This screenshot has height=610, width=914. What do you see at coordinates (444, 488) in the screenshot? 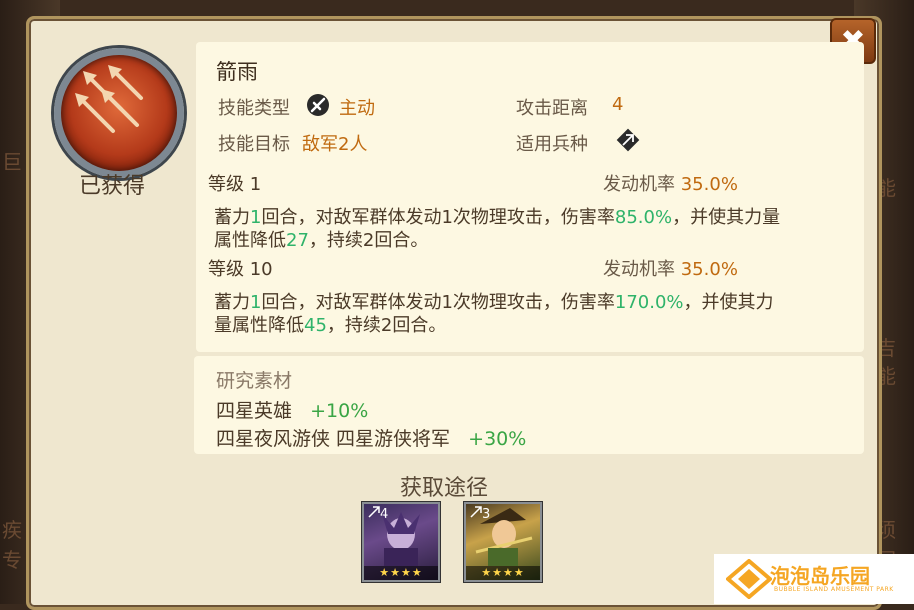
I see `acquire-title: 获取途径` at bounding box center [444, 488].